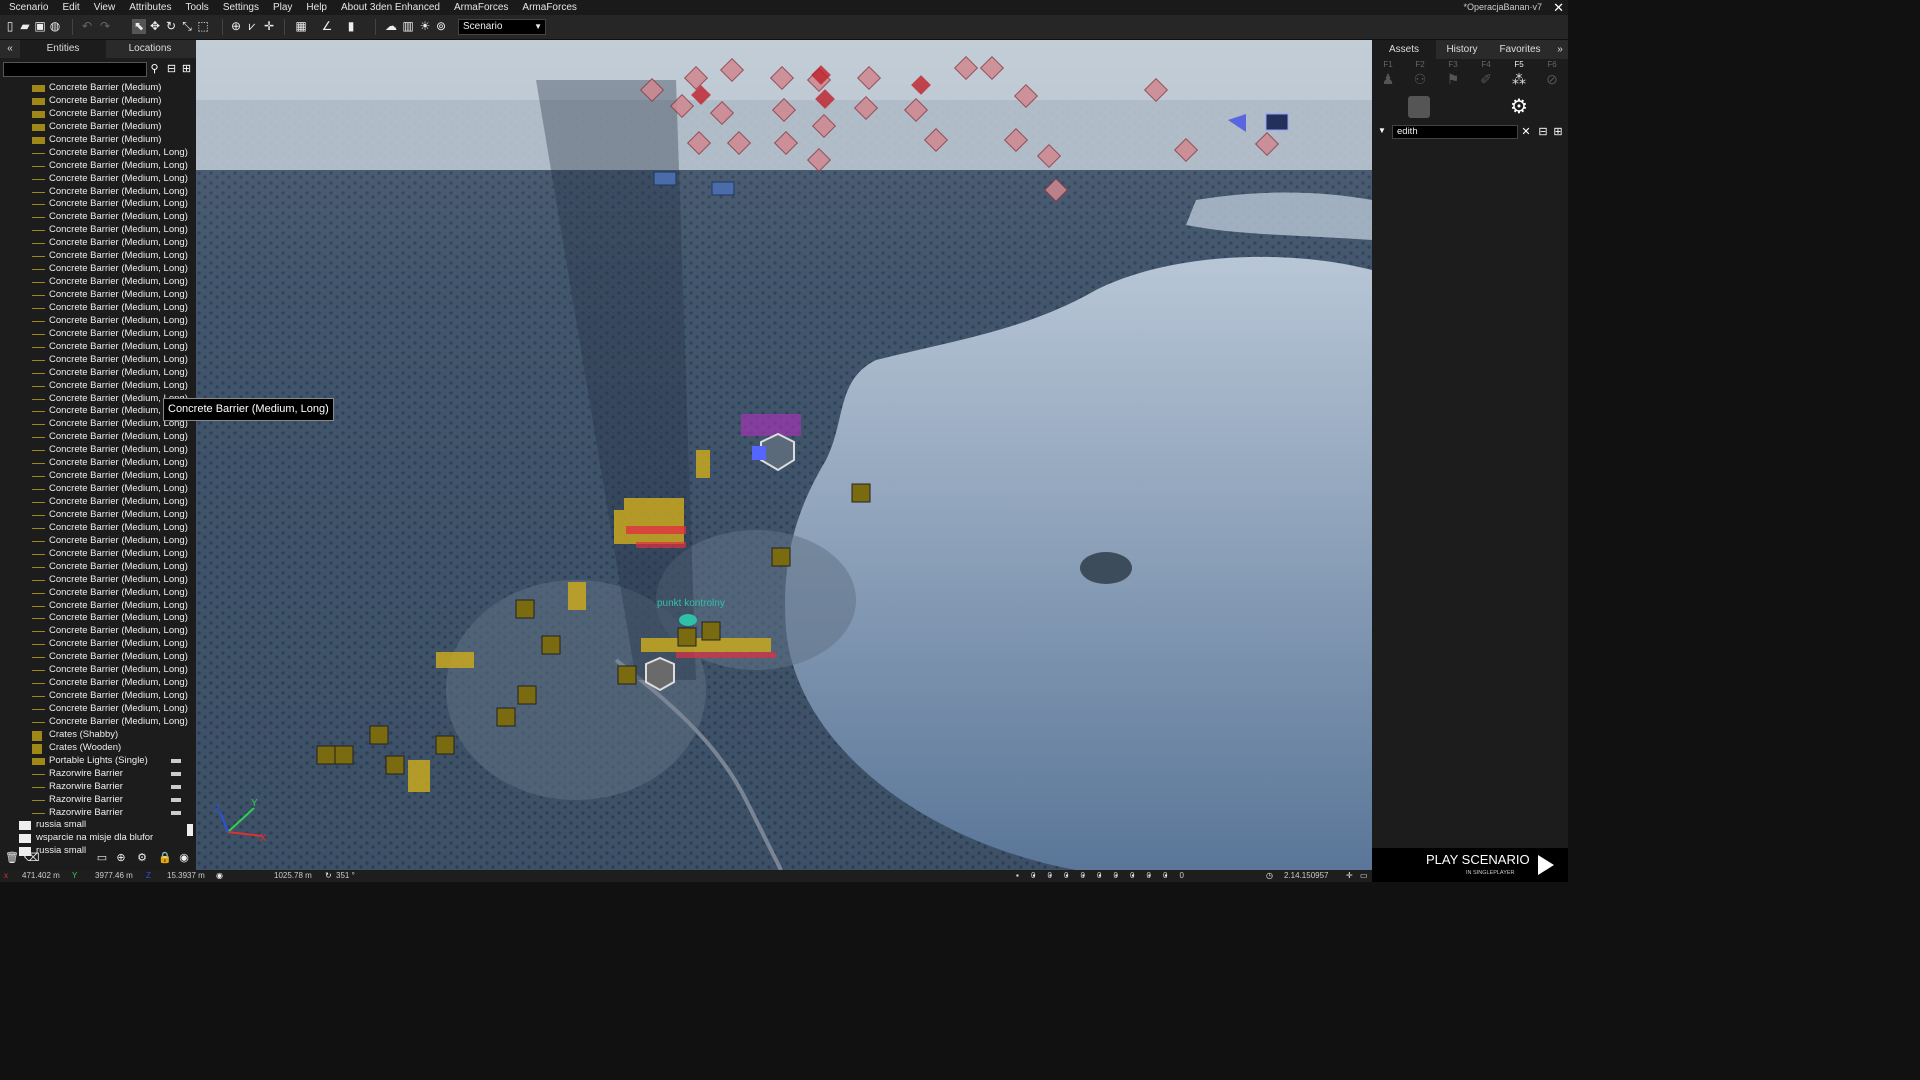 This screenshot has height=1080, width=1920. What do you see at coordinates (282, 7) in the screenshot?
I see `menu-item: Play` at bounding box center [282, 7].